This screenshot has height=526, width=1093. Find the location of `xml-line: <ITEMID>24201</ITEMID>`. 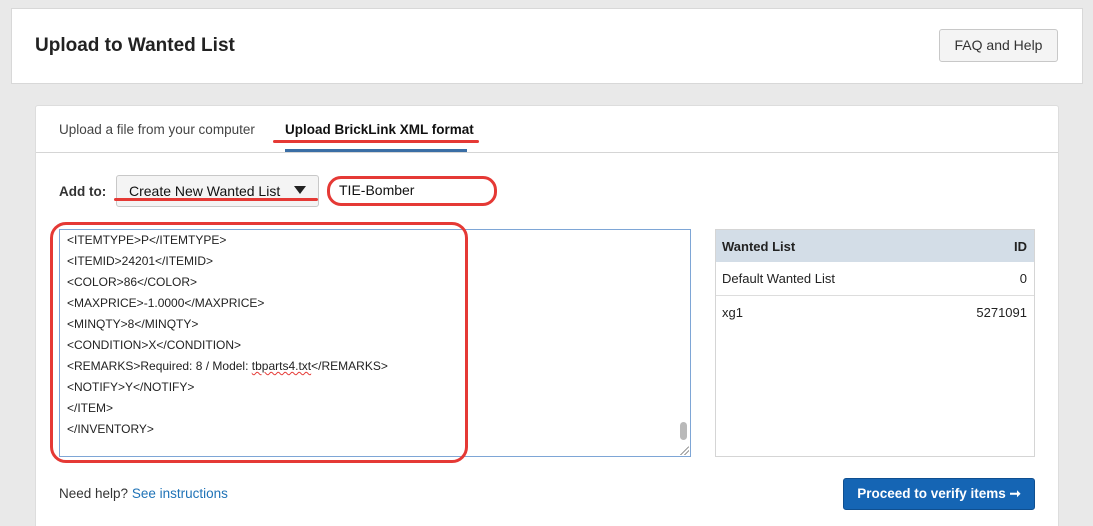

xml-line: <ITEMID>24201</ITEMID> is located at coordinates (140, 261).